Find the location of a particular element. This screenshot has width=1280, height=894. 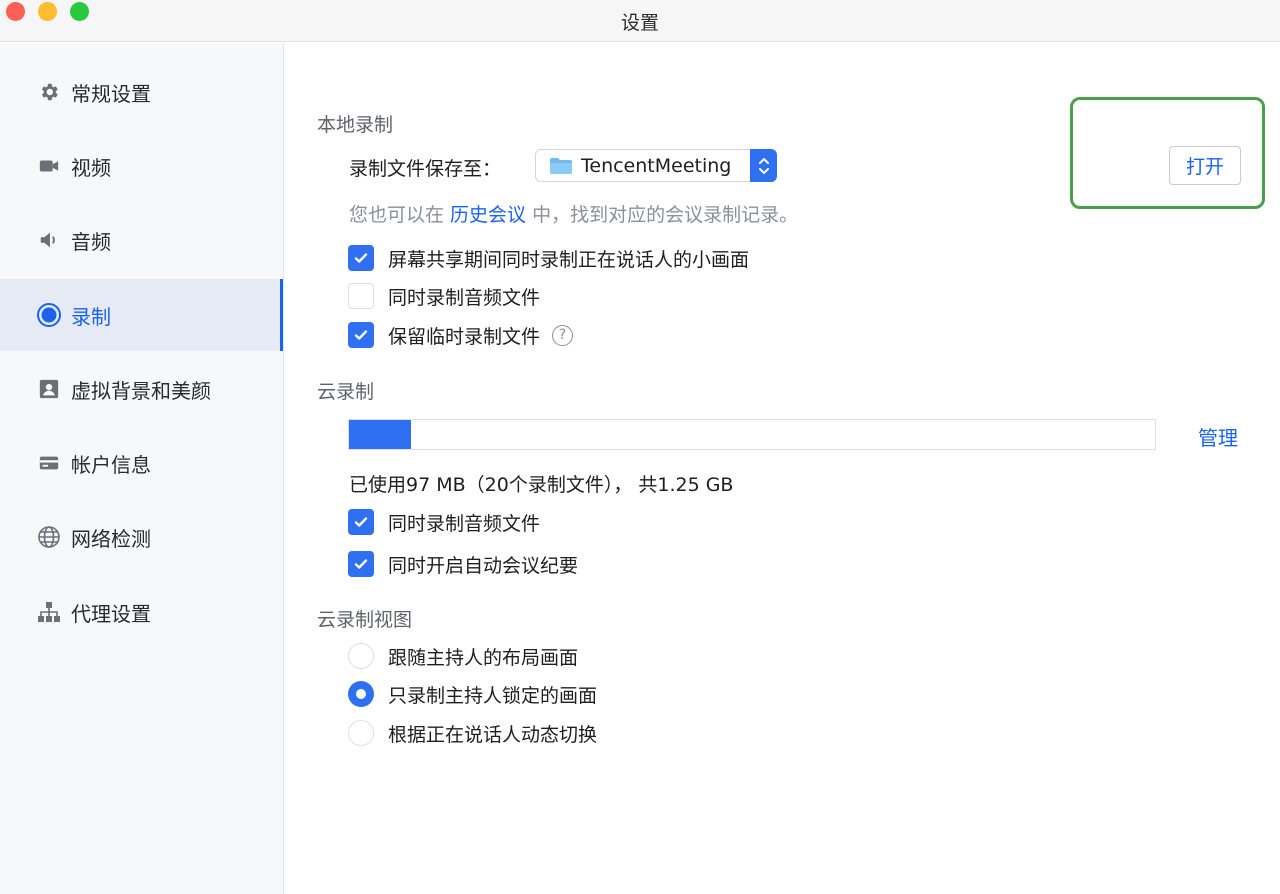

globe-icon is located at coordinates (49, 537).